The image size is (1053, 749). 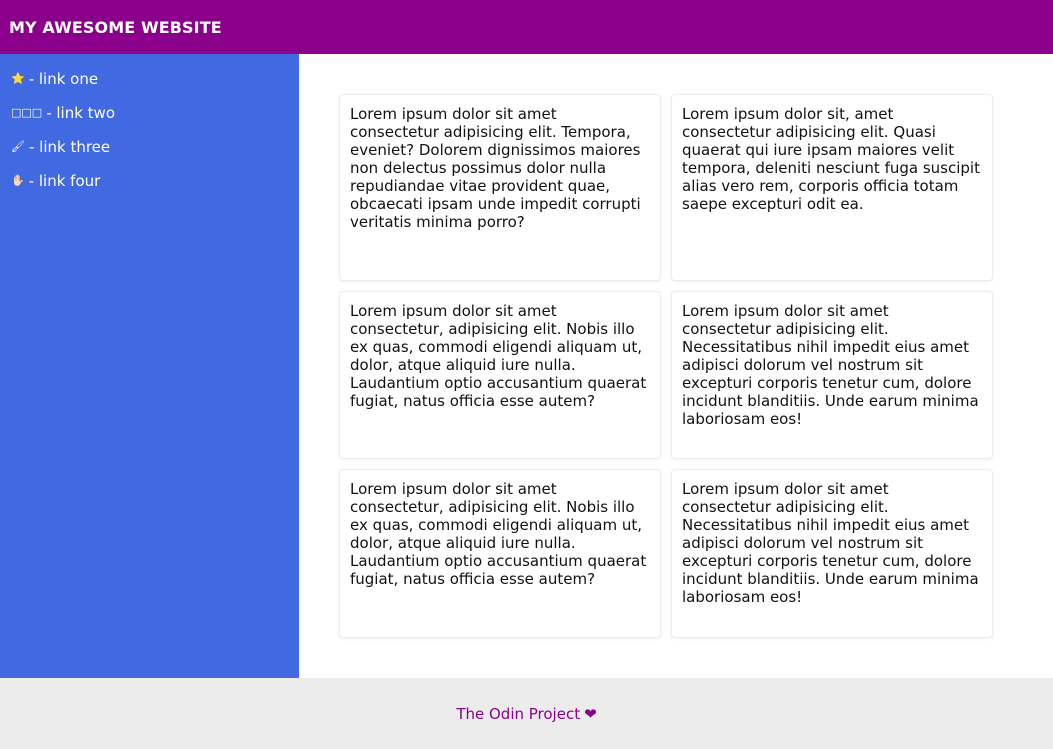 I want to click on footer-link-text: The Odin Project, so click(x=518, y=713).